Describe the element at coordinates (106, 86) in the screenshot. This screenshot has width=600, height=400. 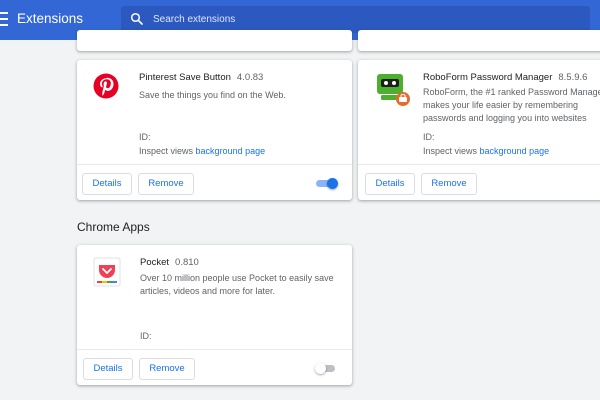
I see `pinterest-logo-icon` at that location.